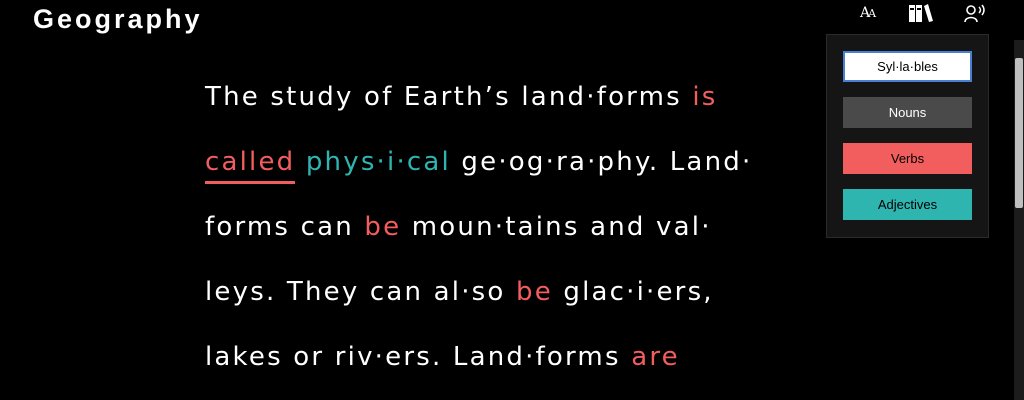  I want to click on passage-text: lakes or riv·ers. Land·forms, so click(418, 357).